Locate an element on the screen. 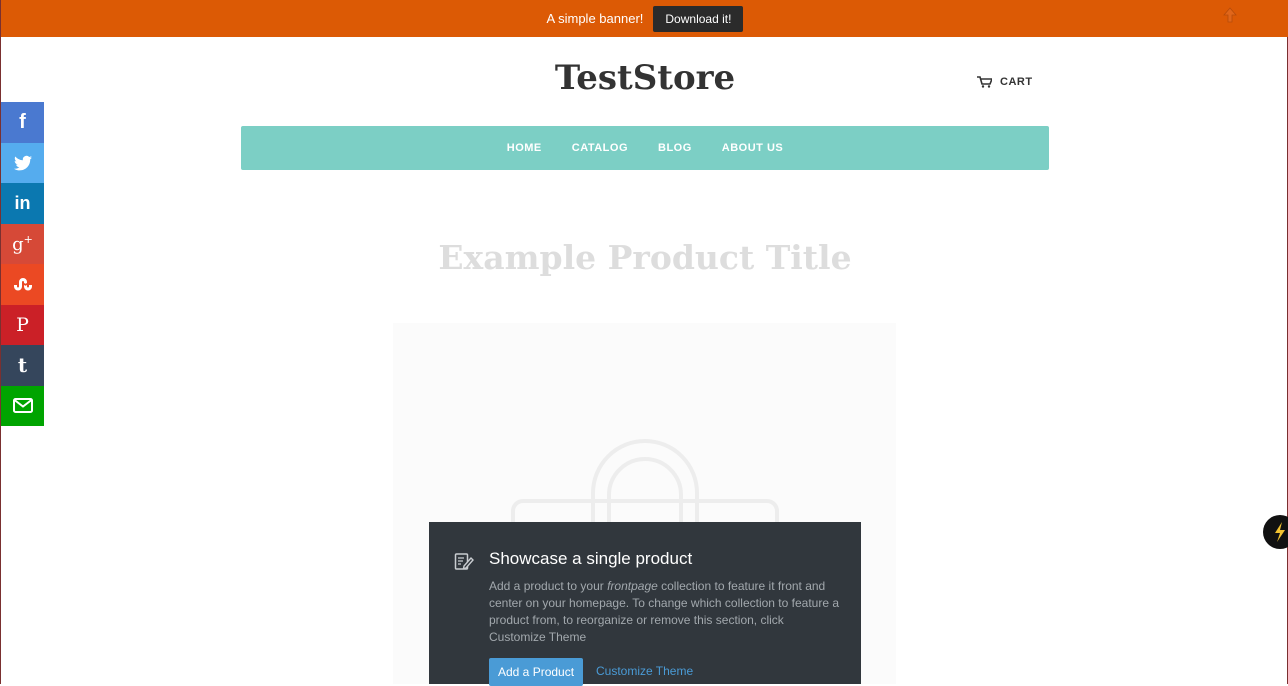  lightning-chat-icon is located at coordinates (1280, 532).